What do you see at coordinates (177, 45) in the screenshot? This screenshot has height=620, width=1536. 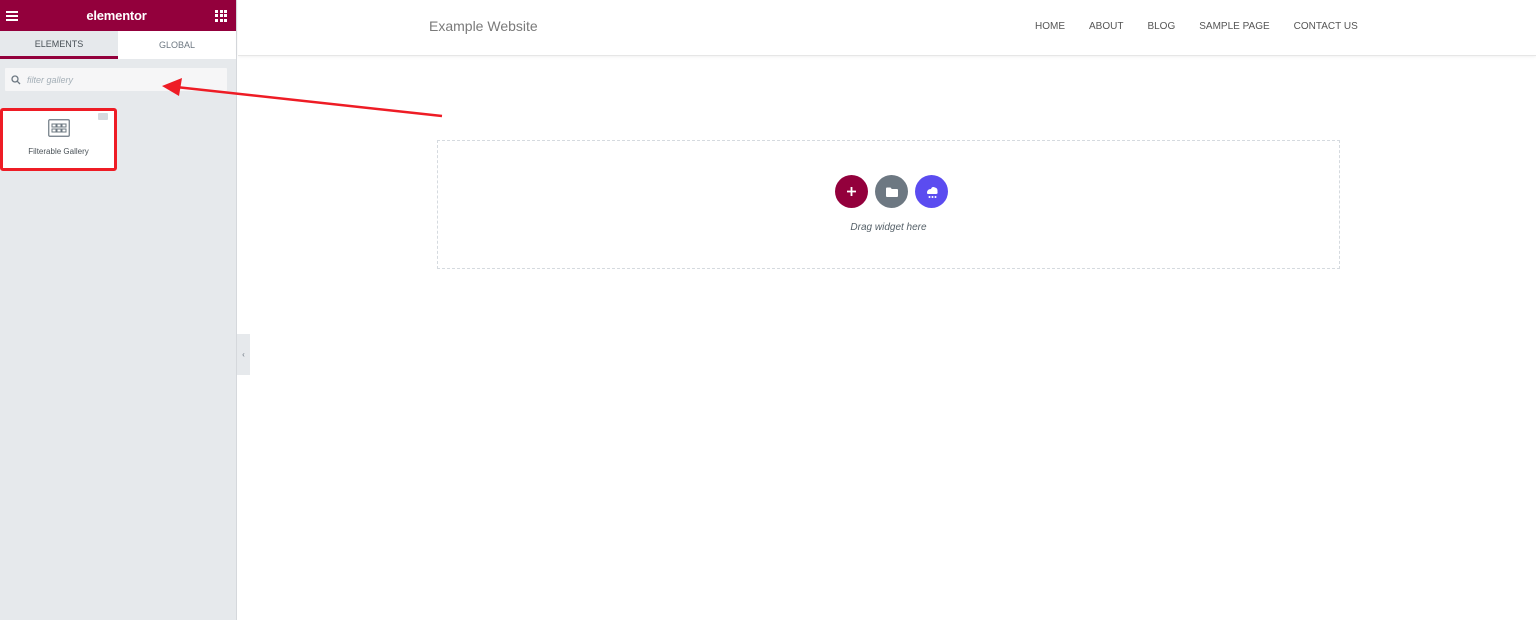 I see `tab-global: GLOBAL` at bounding box center [177, 45].